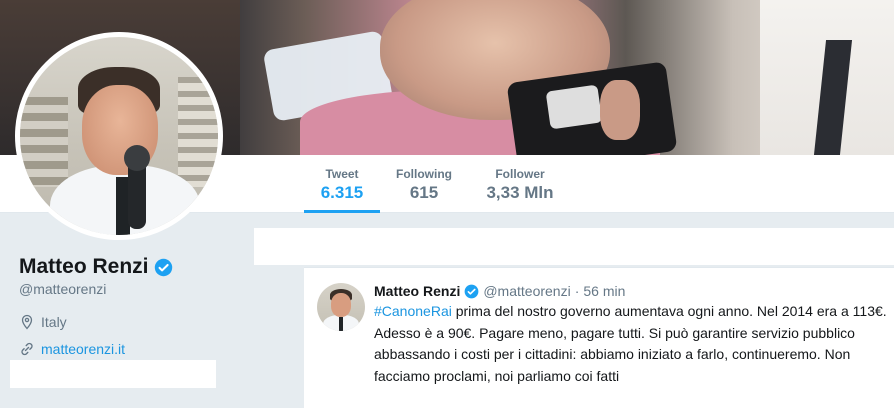 Image resolution: width=894 pixels, height=408 pixels. I want to click on stat-following: Following 615, so click(424, 184).